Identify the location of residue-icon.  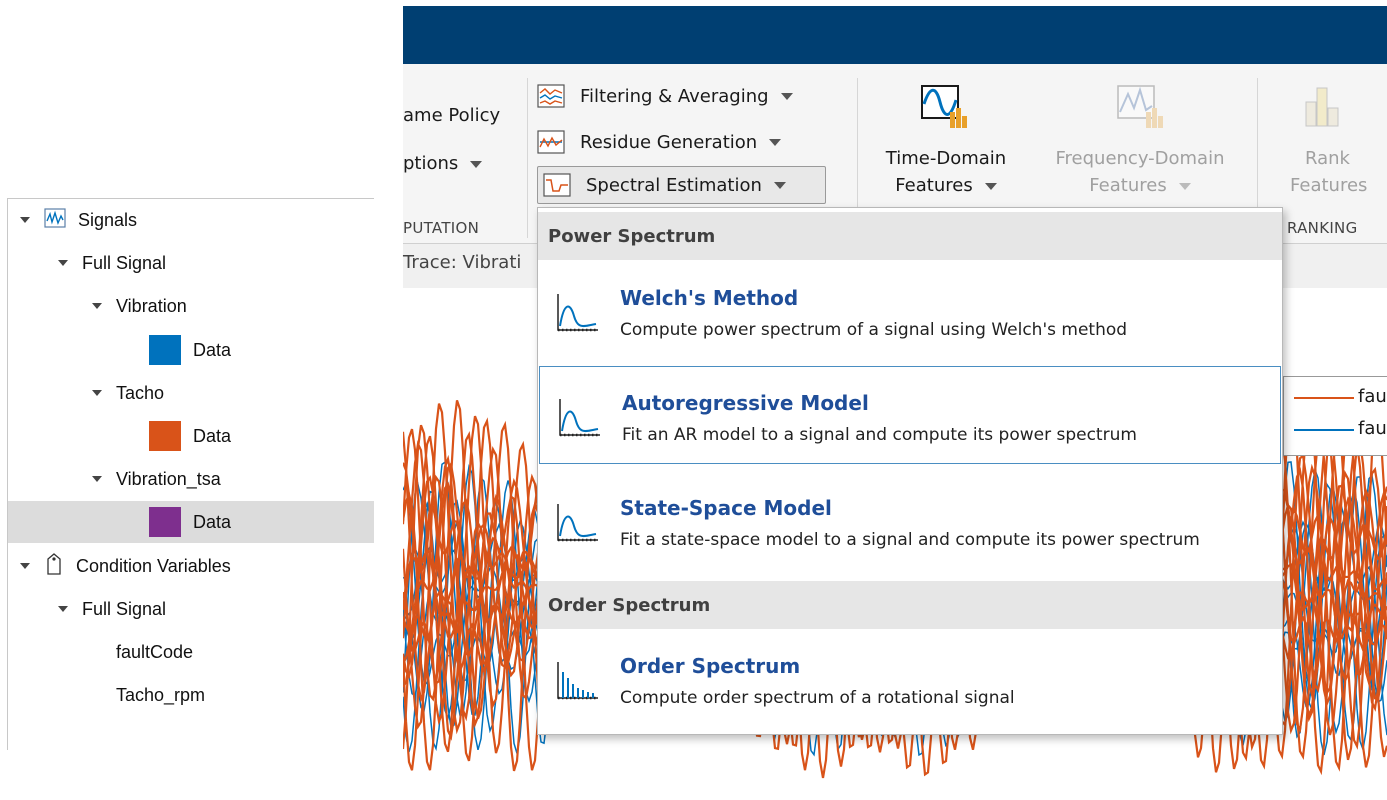
(551, 142).